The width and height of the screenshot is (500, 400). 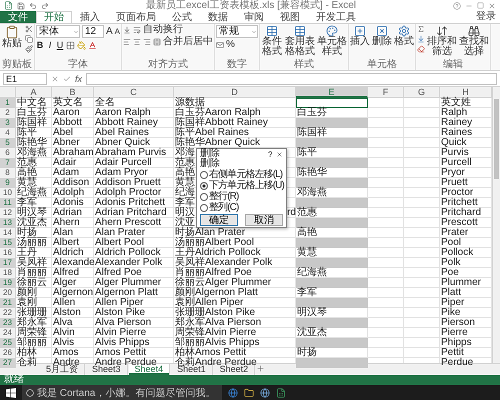 I want to click on column-header: H, so click(x=466, y=92).